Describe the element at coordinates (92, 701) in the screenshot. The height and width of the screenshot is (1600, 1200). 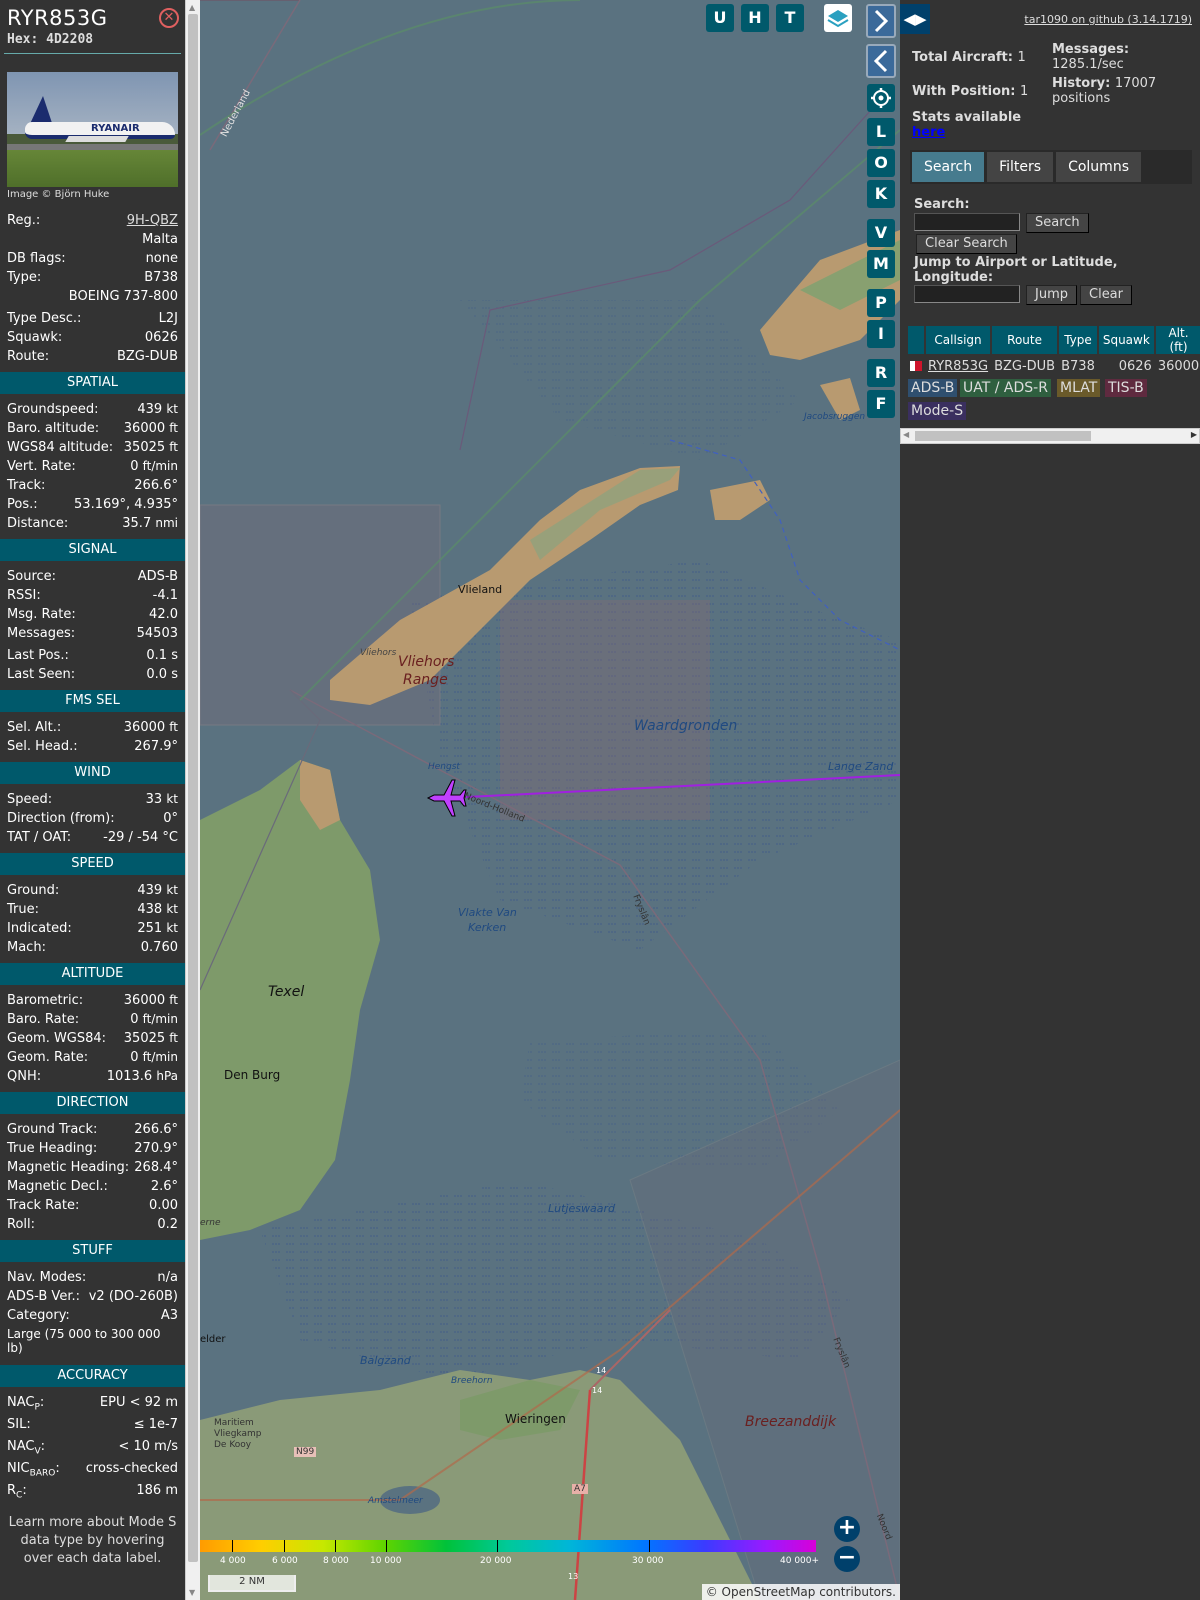
I see `section-header-fms: FMS SEL` at that location.